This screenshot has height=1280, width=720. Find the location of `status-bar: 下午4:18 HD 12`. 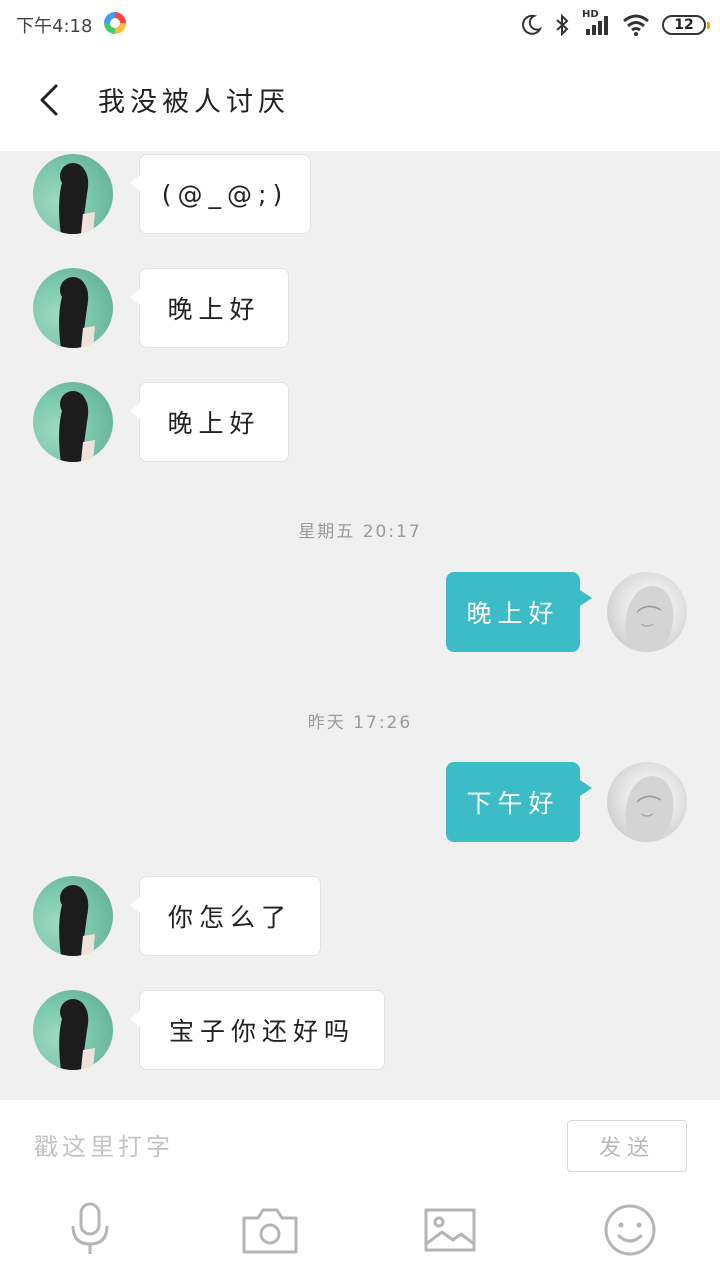

status-bar: 下午4:18 HD 12 is located at coordinates (360, 25).